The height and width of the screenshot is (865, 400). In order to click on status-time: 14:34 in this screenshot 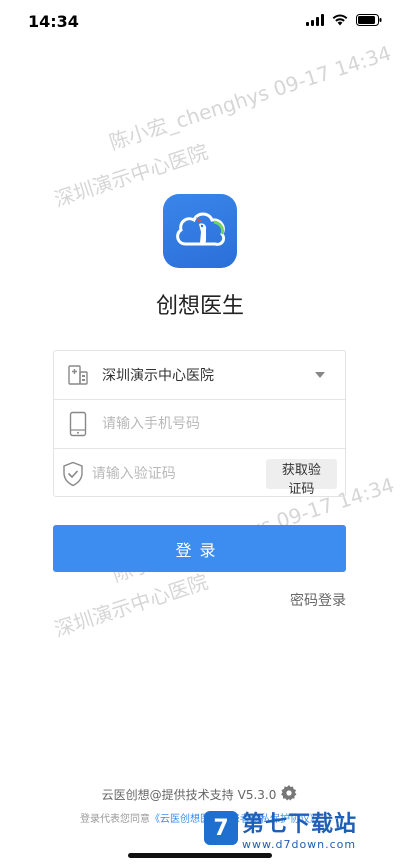, I will do `click(53, 21)`.